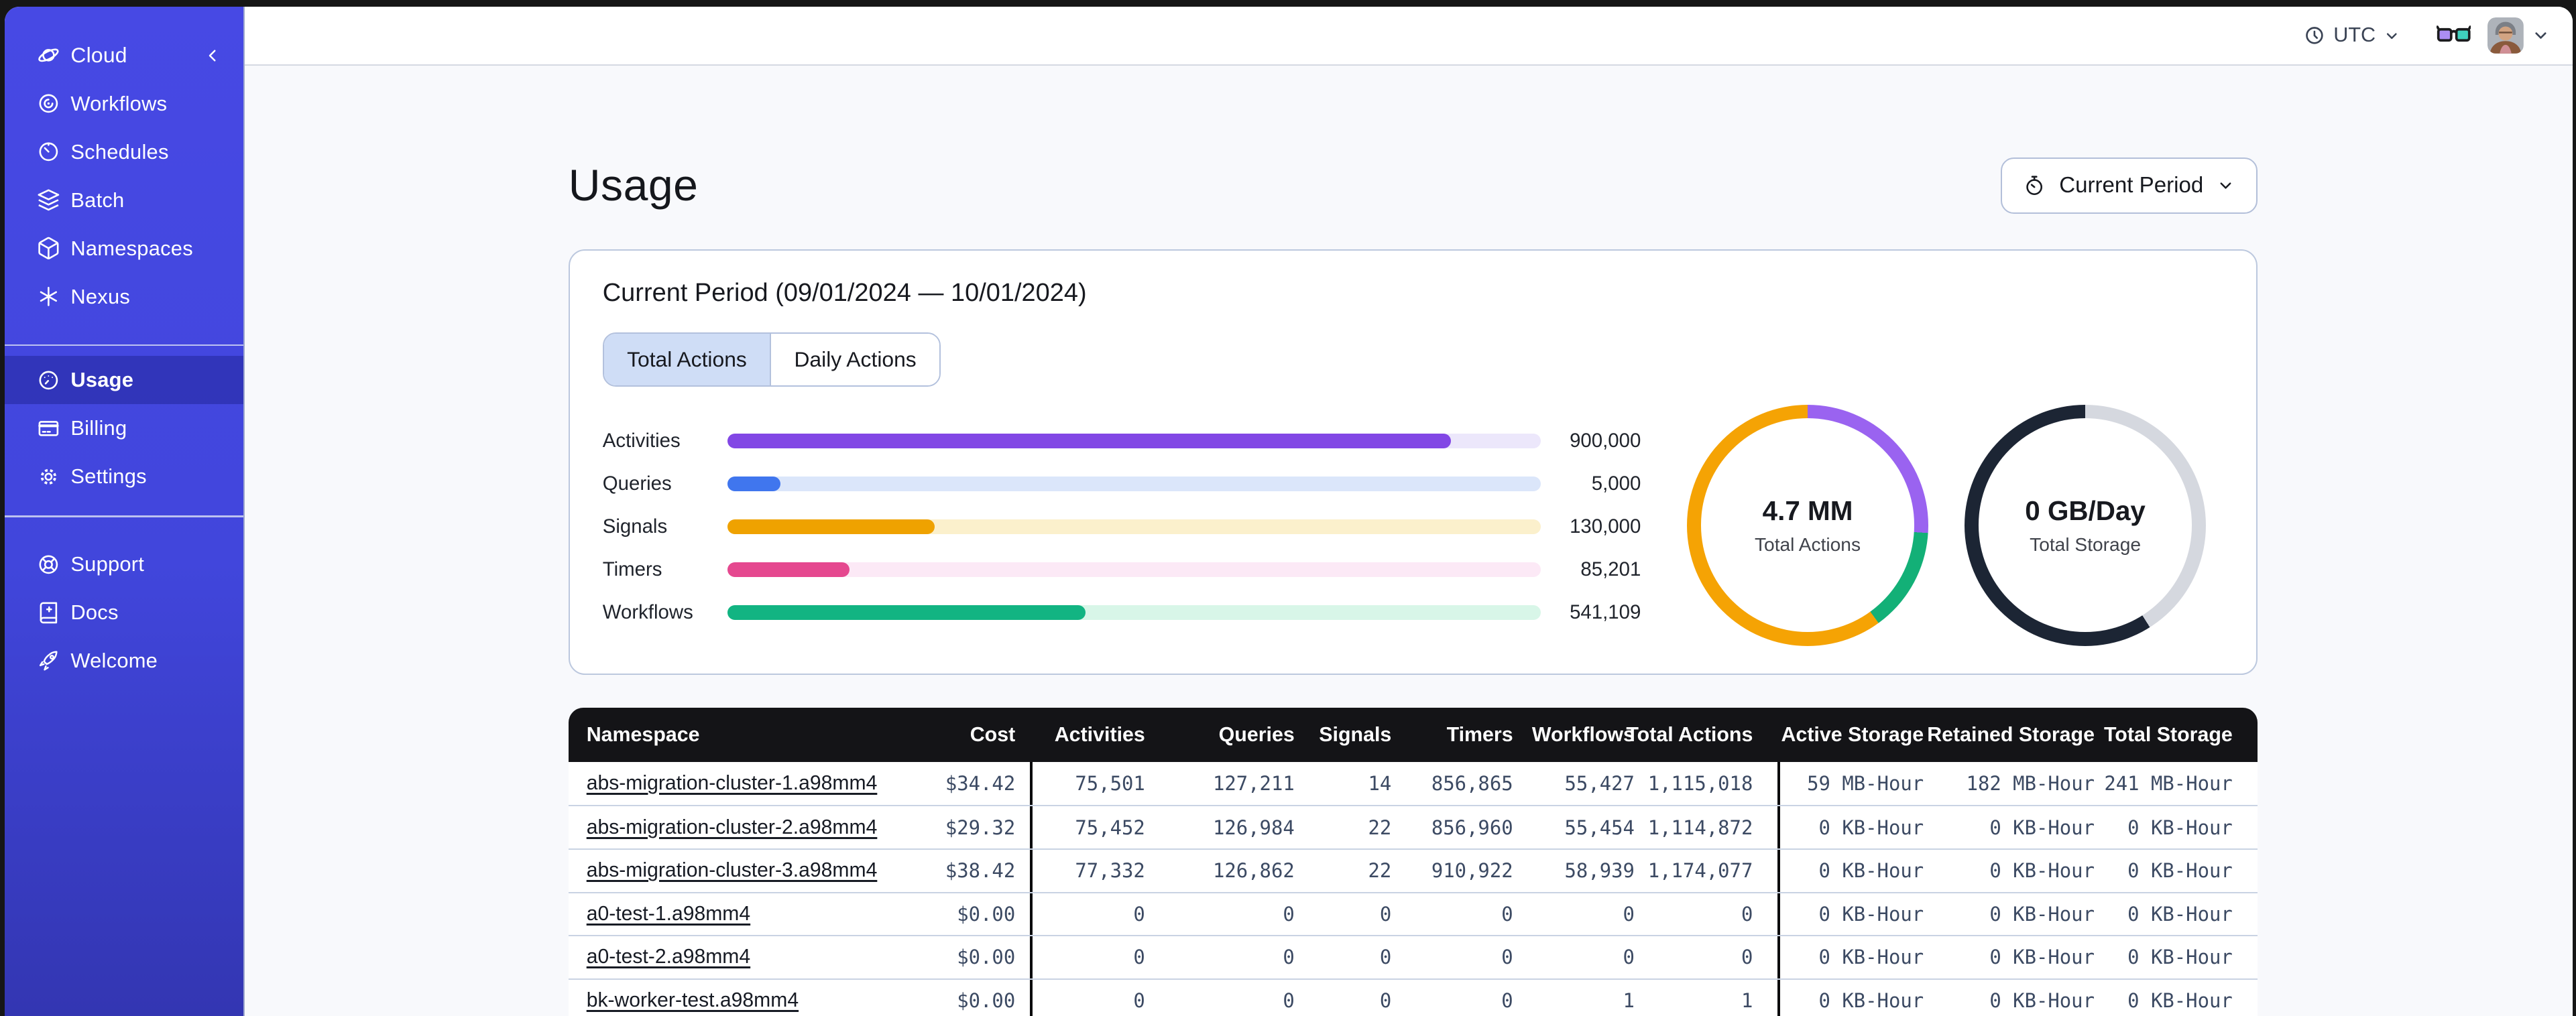 This screenshot has width=2576, height=1016. I want to click on billing-card-icon, so click(48, 428).